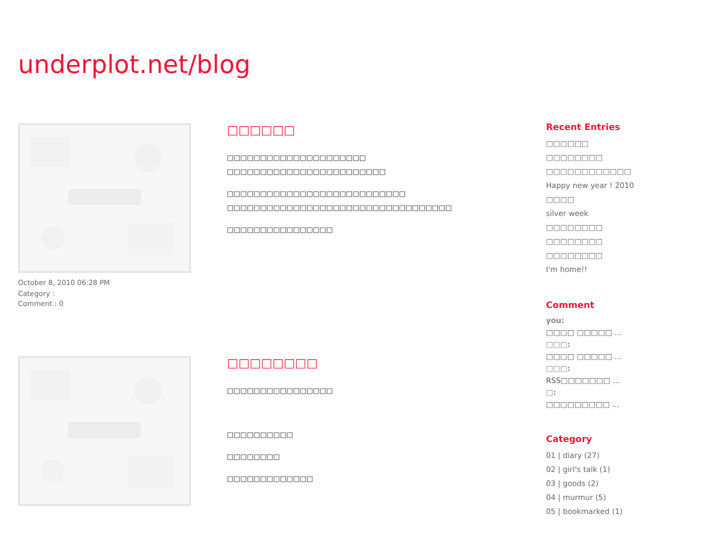  What do you see at coordinates (280, 363) in the screenshot?
I see `post-title: □□□□□□□□` at bounding box center [280, 363].